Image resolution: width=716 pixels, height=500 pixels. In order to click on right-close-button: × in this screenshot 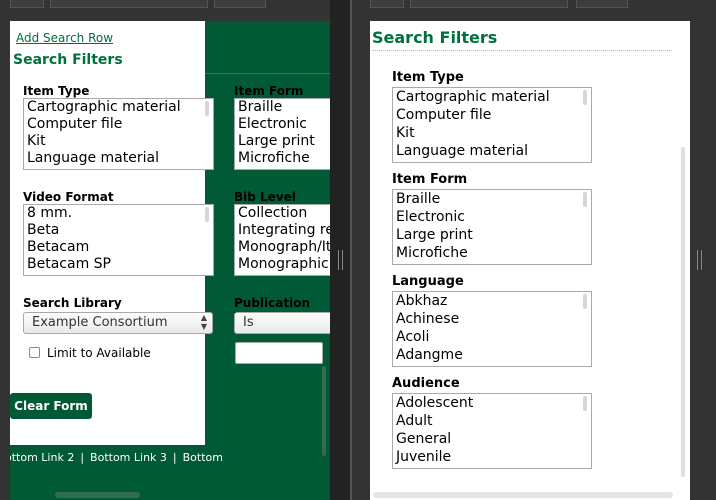, I will do `click(387, 4)`.